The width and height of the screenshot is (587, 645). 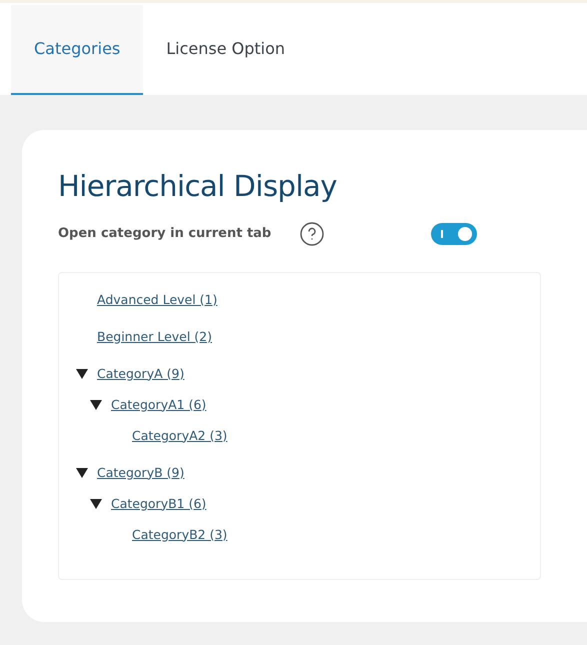 I want to click on category-link: Advanced Level (1), so click(x=157, y=300).